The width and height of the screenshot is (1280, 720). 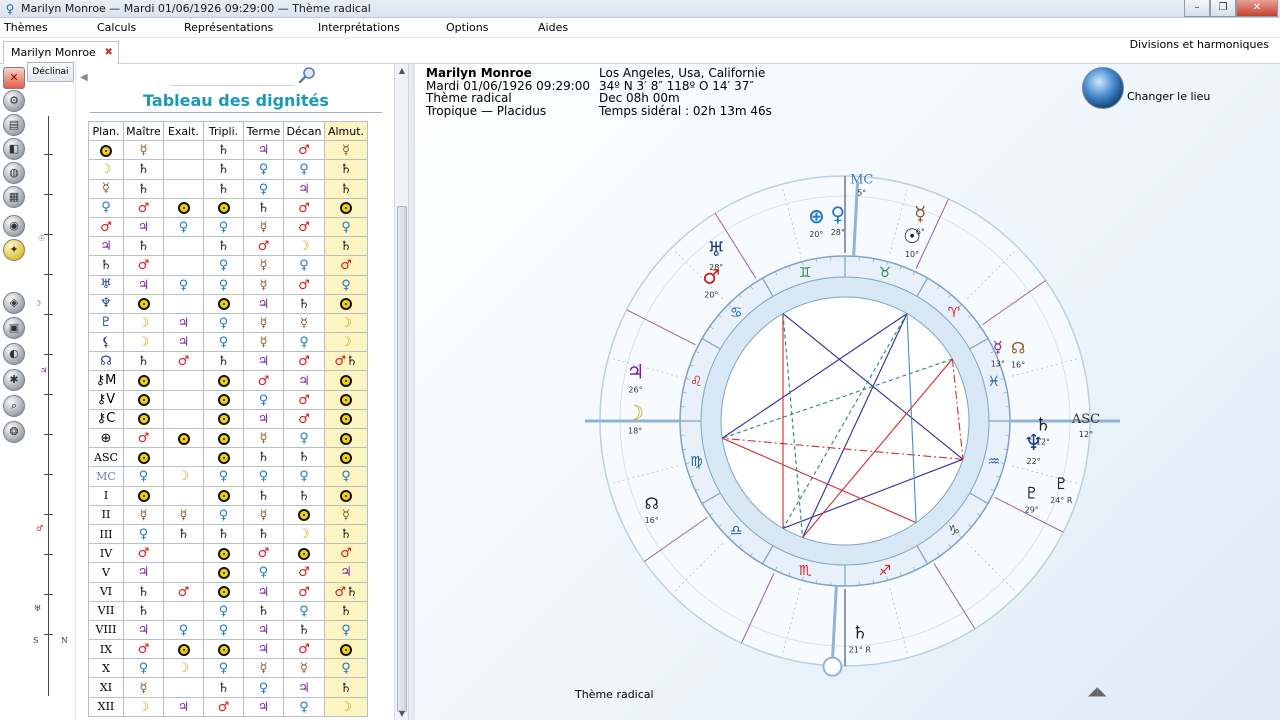 What do you see at coordinates (228, 514) in the screenshot?
I see `table-row: II ☿ ☿ ♀ ☿ ☿` at bounding box center [228, 514].